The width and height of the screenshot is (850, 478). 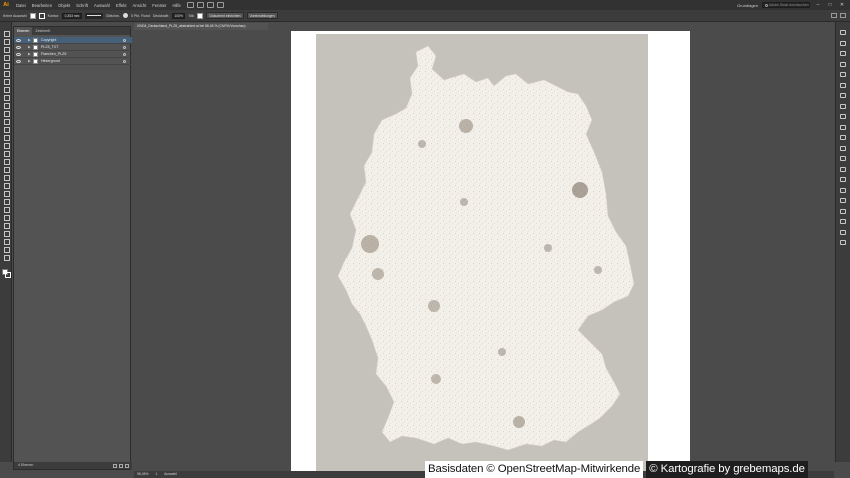 What do you see at coordinates (842, 5) in the screenshot?
I see `close-button: ✕` at bounding box center [842, 5].